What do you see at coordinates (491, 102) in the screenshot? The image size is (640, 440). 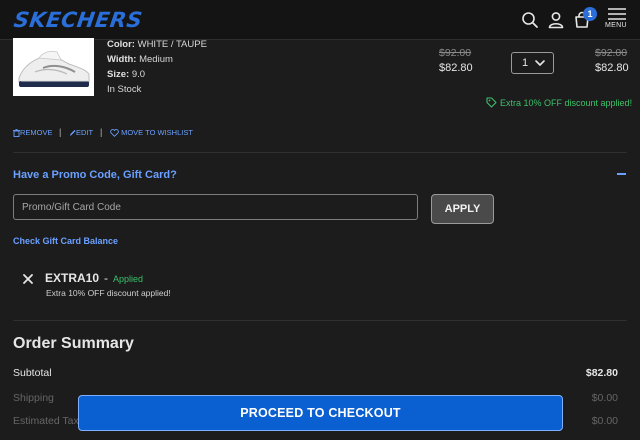 I see `tag-icon` at bounding box center [491, 102].